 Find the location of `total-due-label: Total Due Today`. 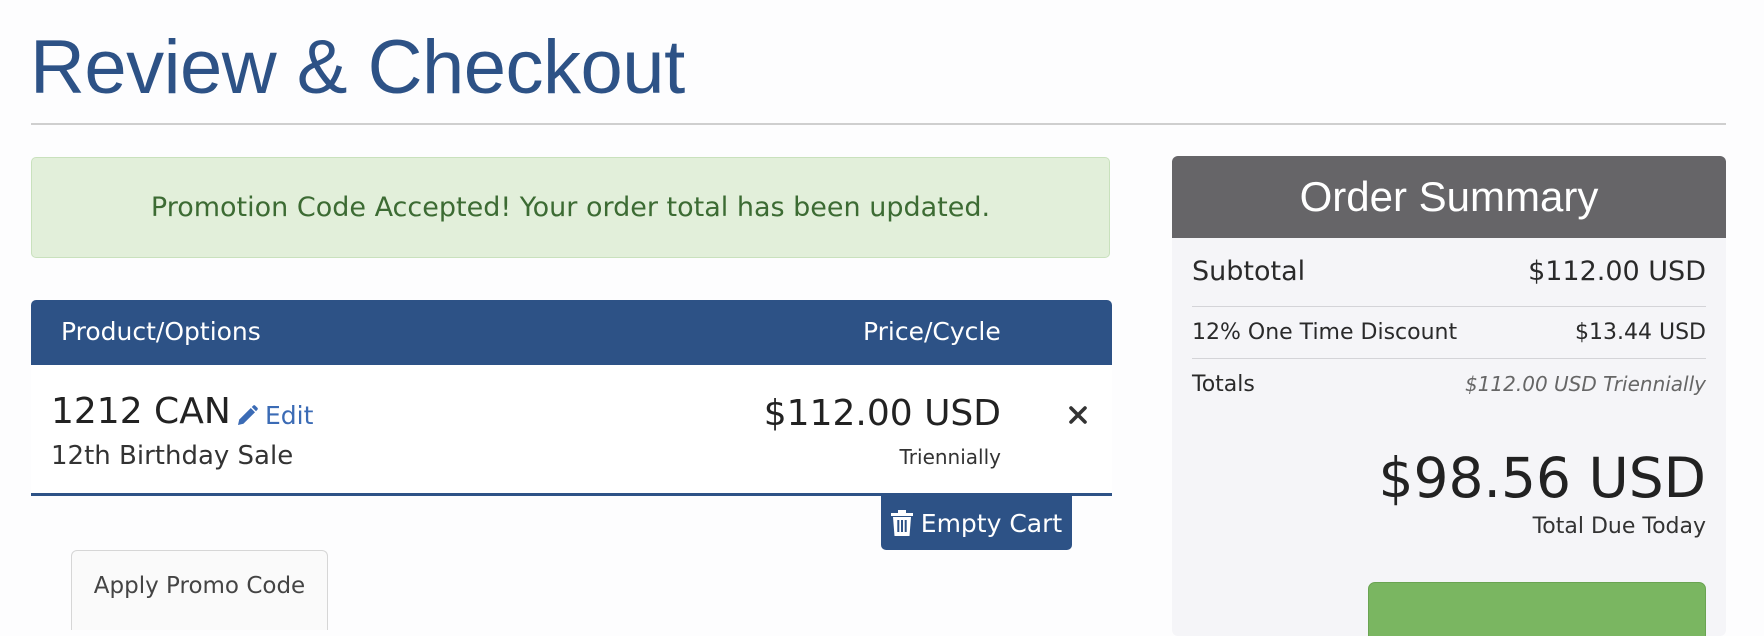

total-due-label: Total Due Today is located at coordinates (1619, 526).